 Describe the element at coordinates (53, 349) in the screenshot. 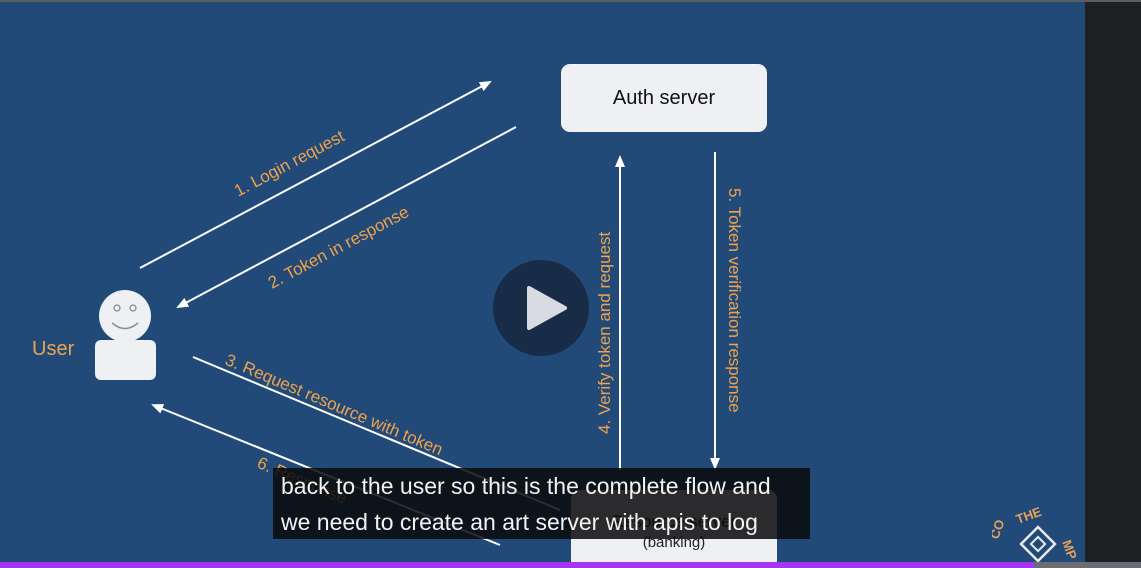

I see `user-label: User` at that location.